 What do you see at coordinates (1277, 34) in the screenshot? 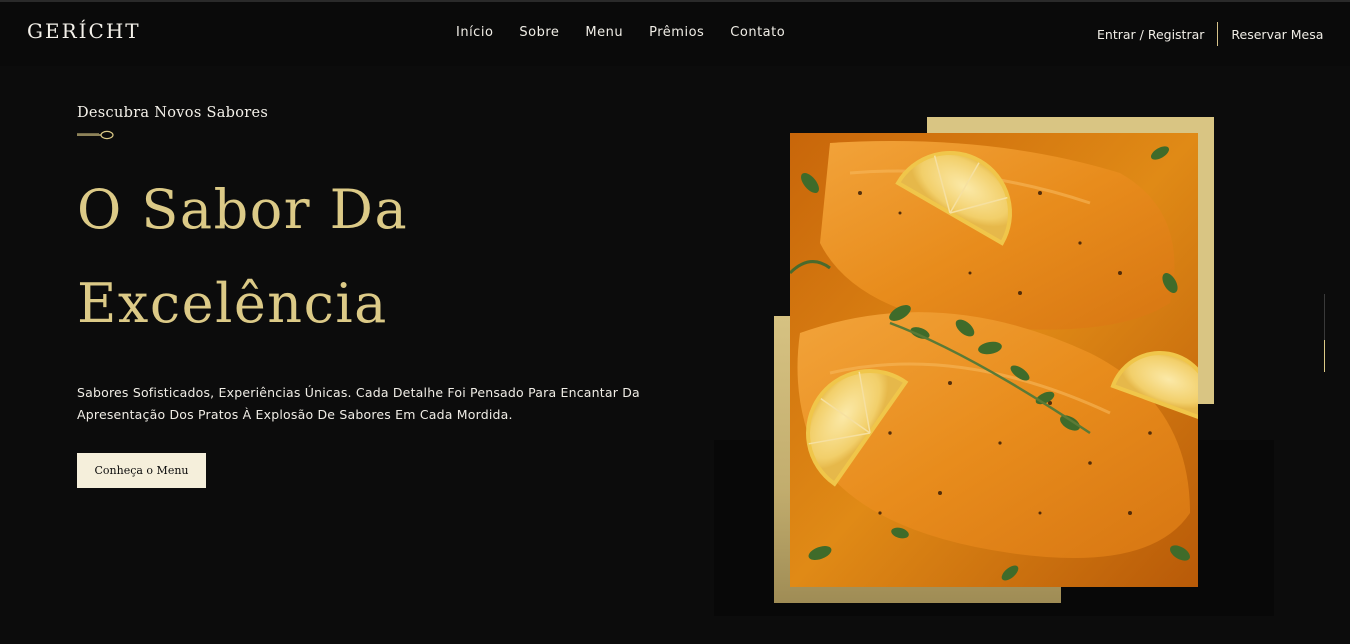
I see `reserve-table-link: Reservar Mesa` at bounding box center [1277, 34].